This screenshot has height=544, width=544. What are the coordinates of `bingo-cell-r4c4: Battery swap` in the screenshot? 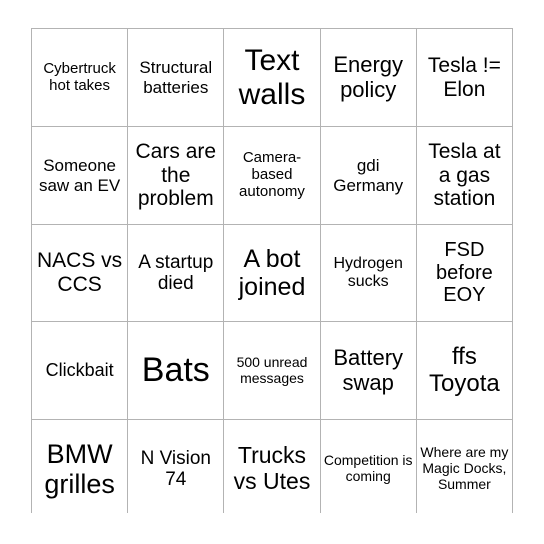 It's located at (368, 370).